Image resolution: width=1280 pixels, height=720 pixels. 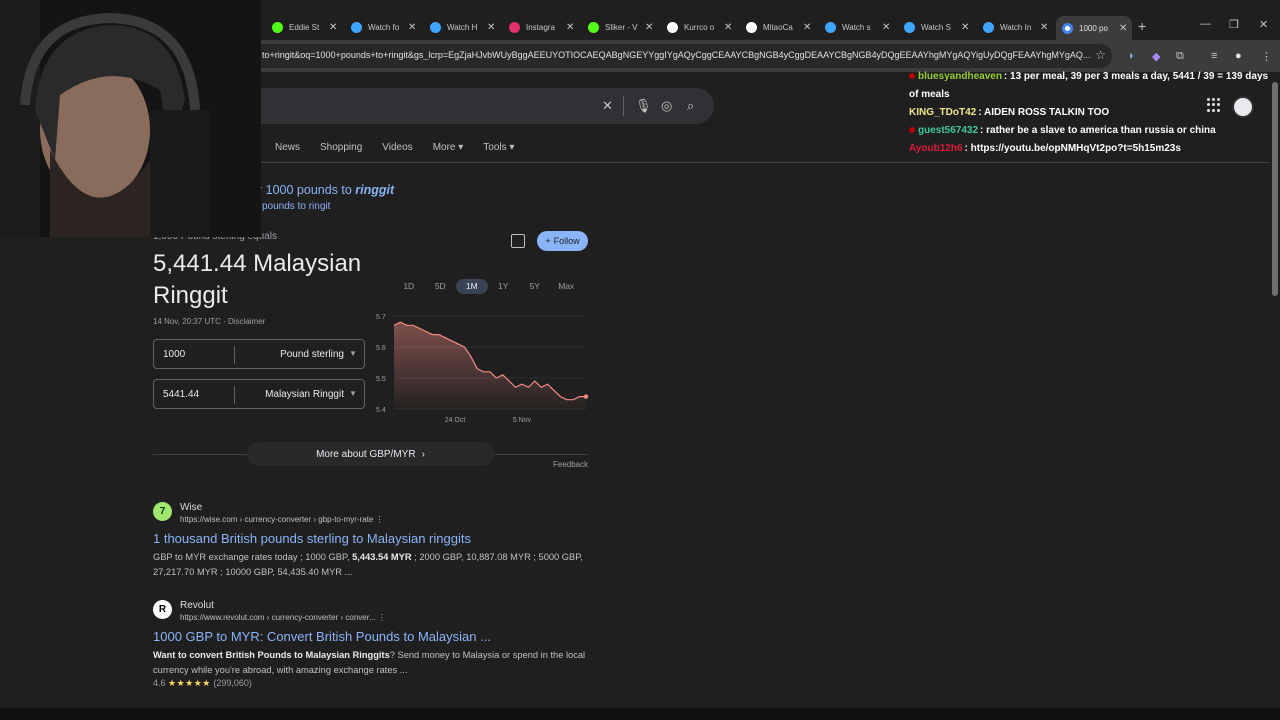 I want to click on new-tab-icon: +, so click(x=1142, y=26).